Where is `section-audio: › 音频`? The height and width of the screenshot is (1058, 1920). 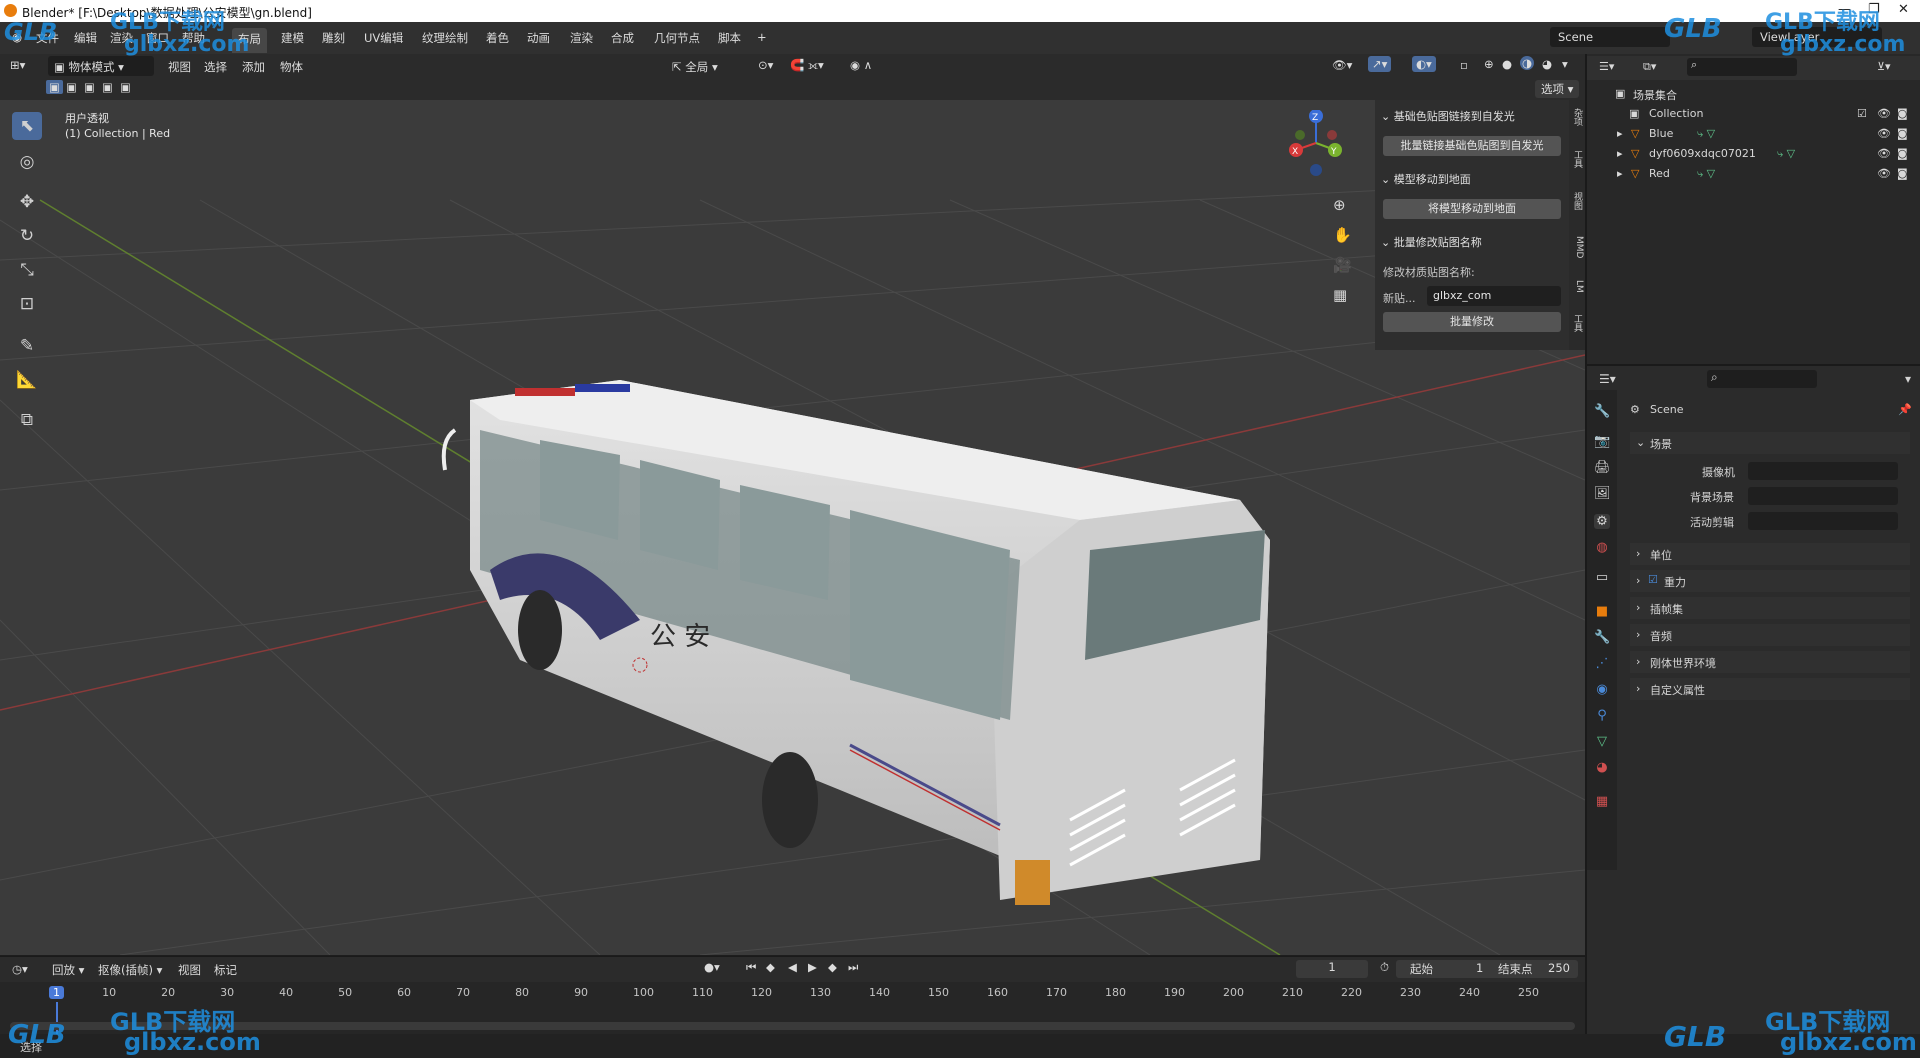
section-audio: › 音频 is located at coordinates (1770, 635).